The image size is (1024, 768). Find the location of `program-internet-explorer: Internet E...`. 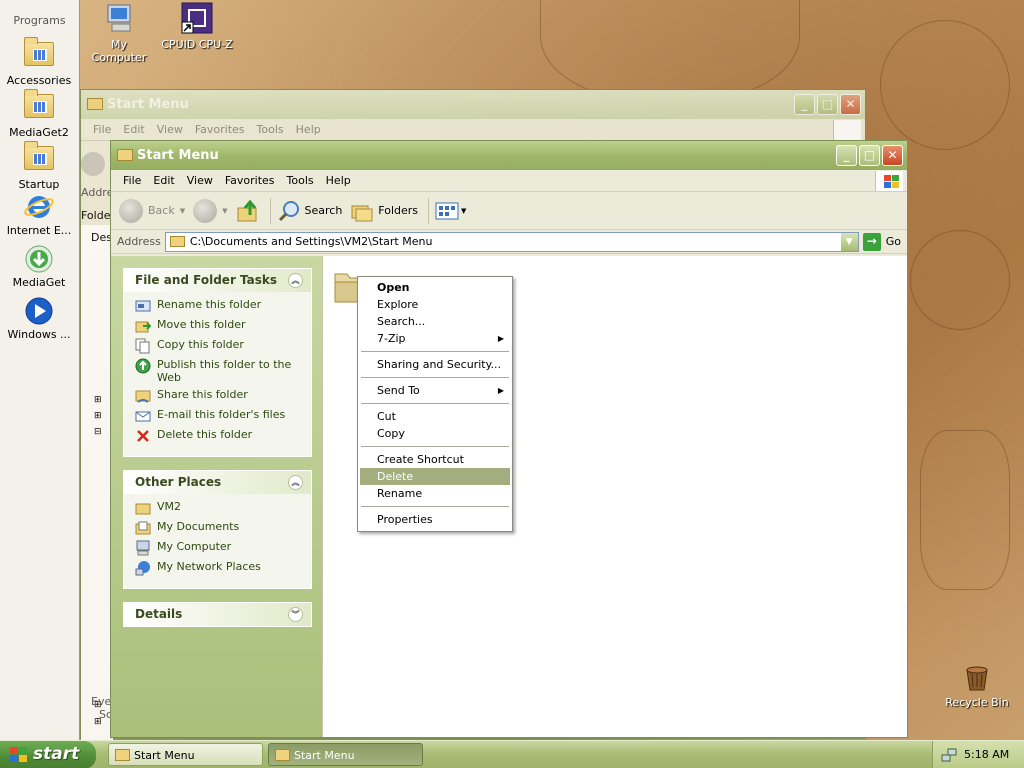

program-internet-explorer: Internet E... is located at coordinates (39, 214).